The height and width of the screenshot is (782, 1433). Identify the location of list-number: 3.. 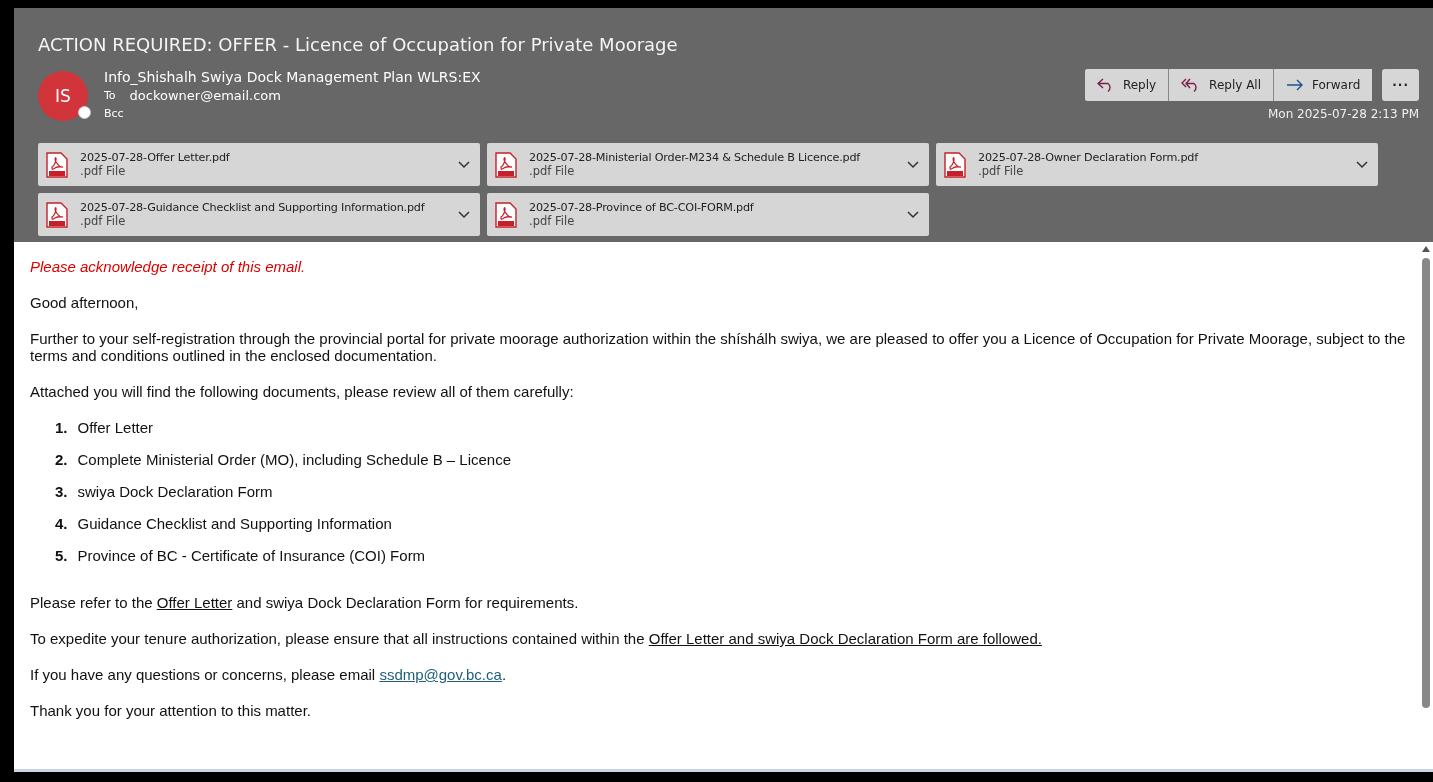
(61, 491).